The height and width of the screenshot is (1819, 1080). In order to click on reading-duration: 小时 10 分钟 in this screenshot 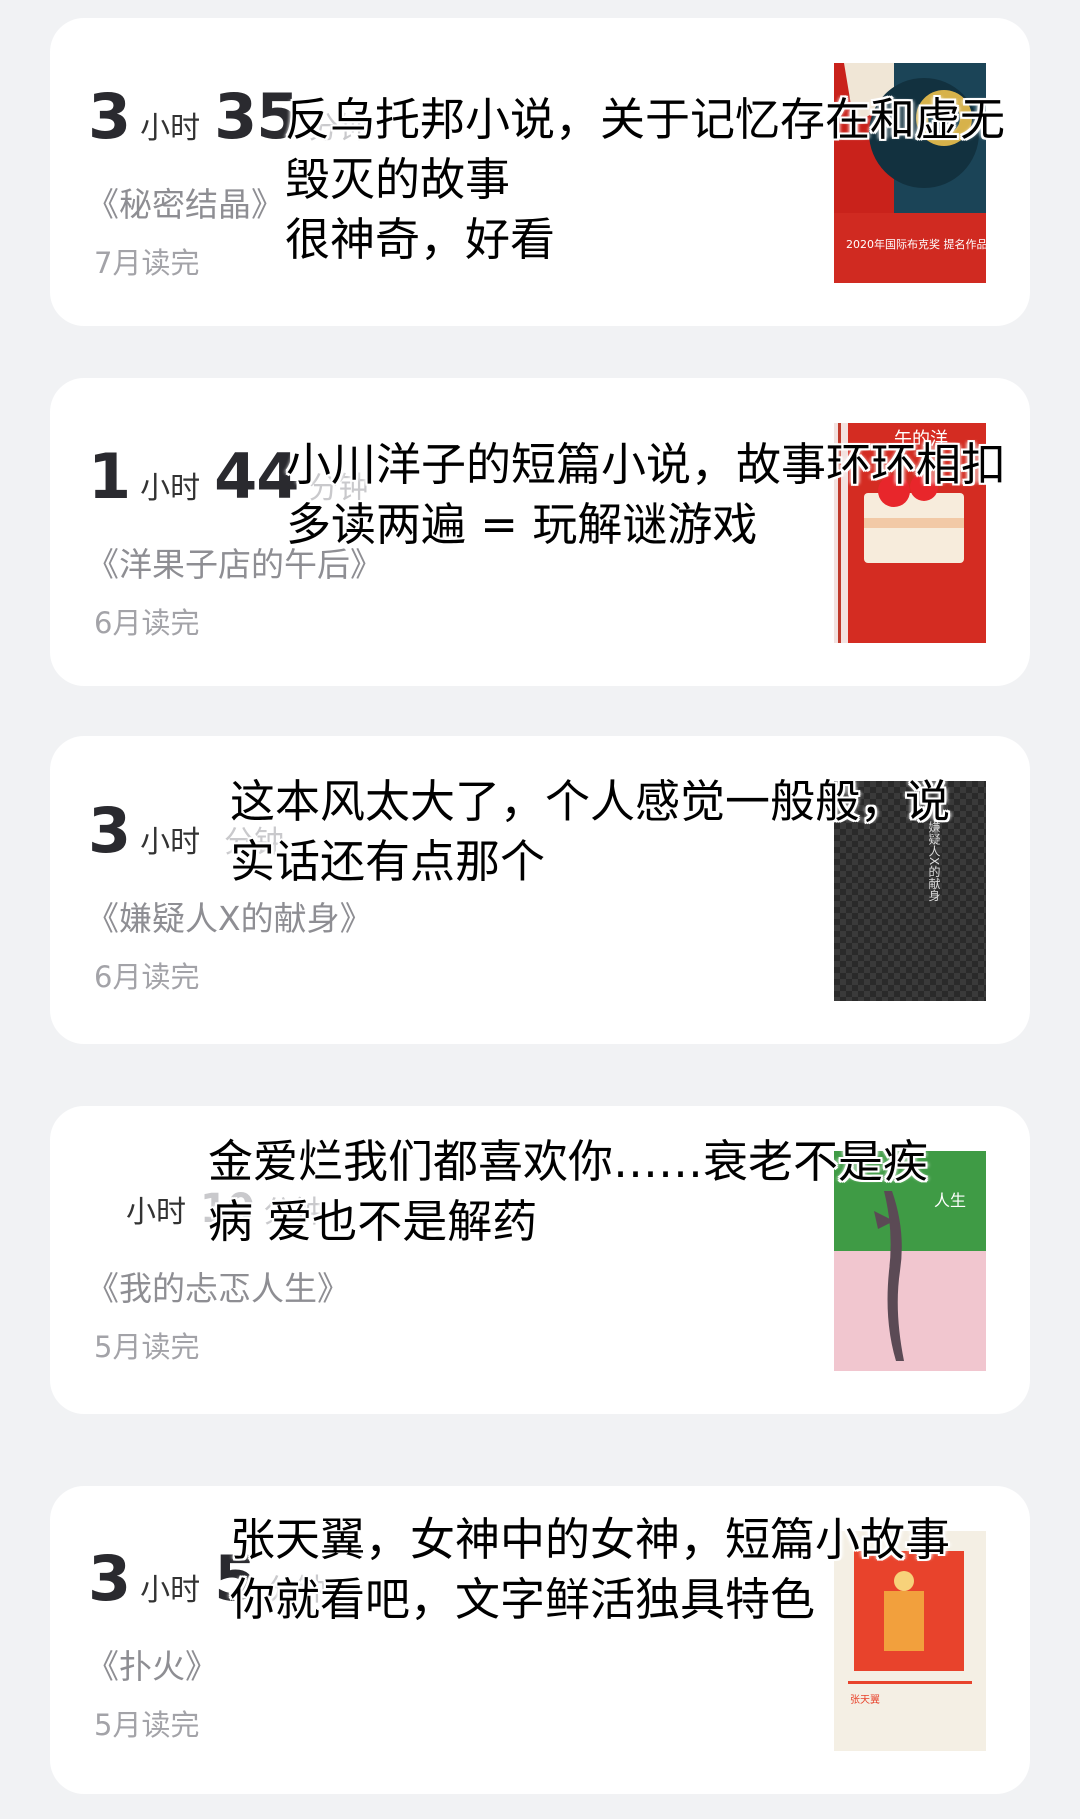, I will do `click(213, 1200)`.